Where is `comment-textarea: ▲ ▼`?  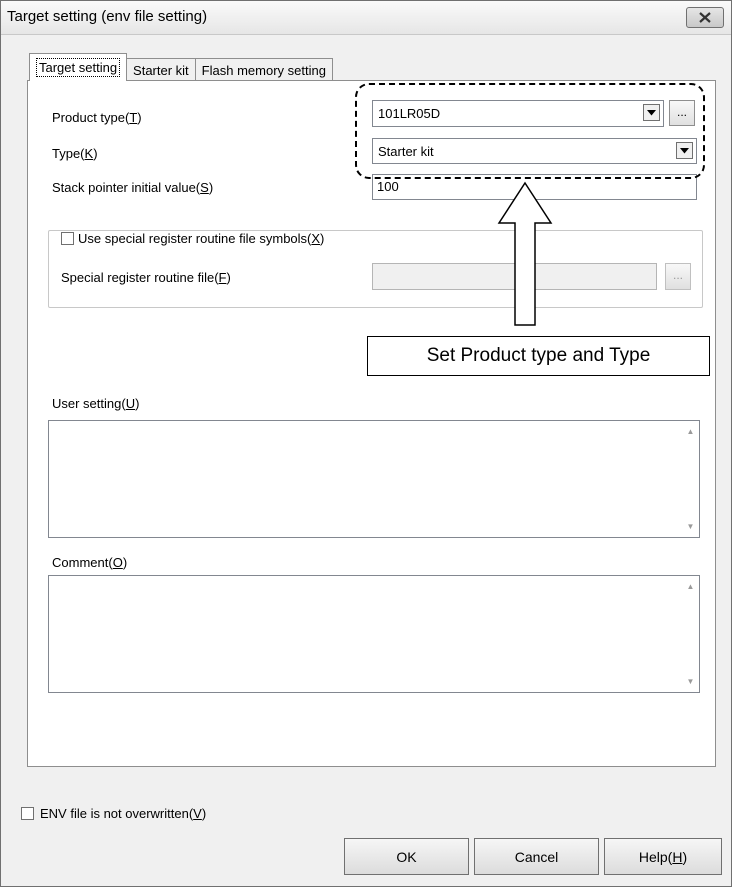
comment-textarea: ▲ ▼ is located at coordinates (374, 634).